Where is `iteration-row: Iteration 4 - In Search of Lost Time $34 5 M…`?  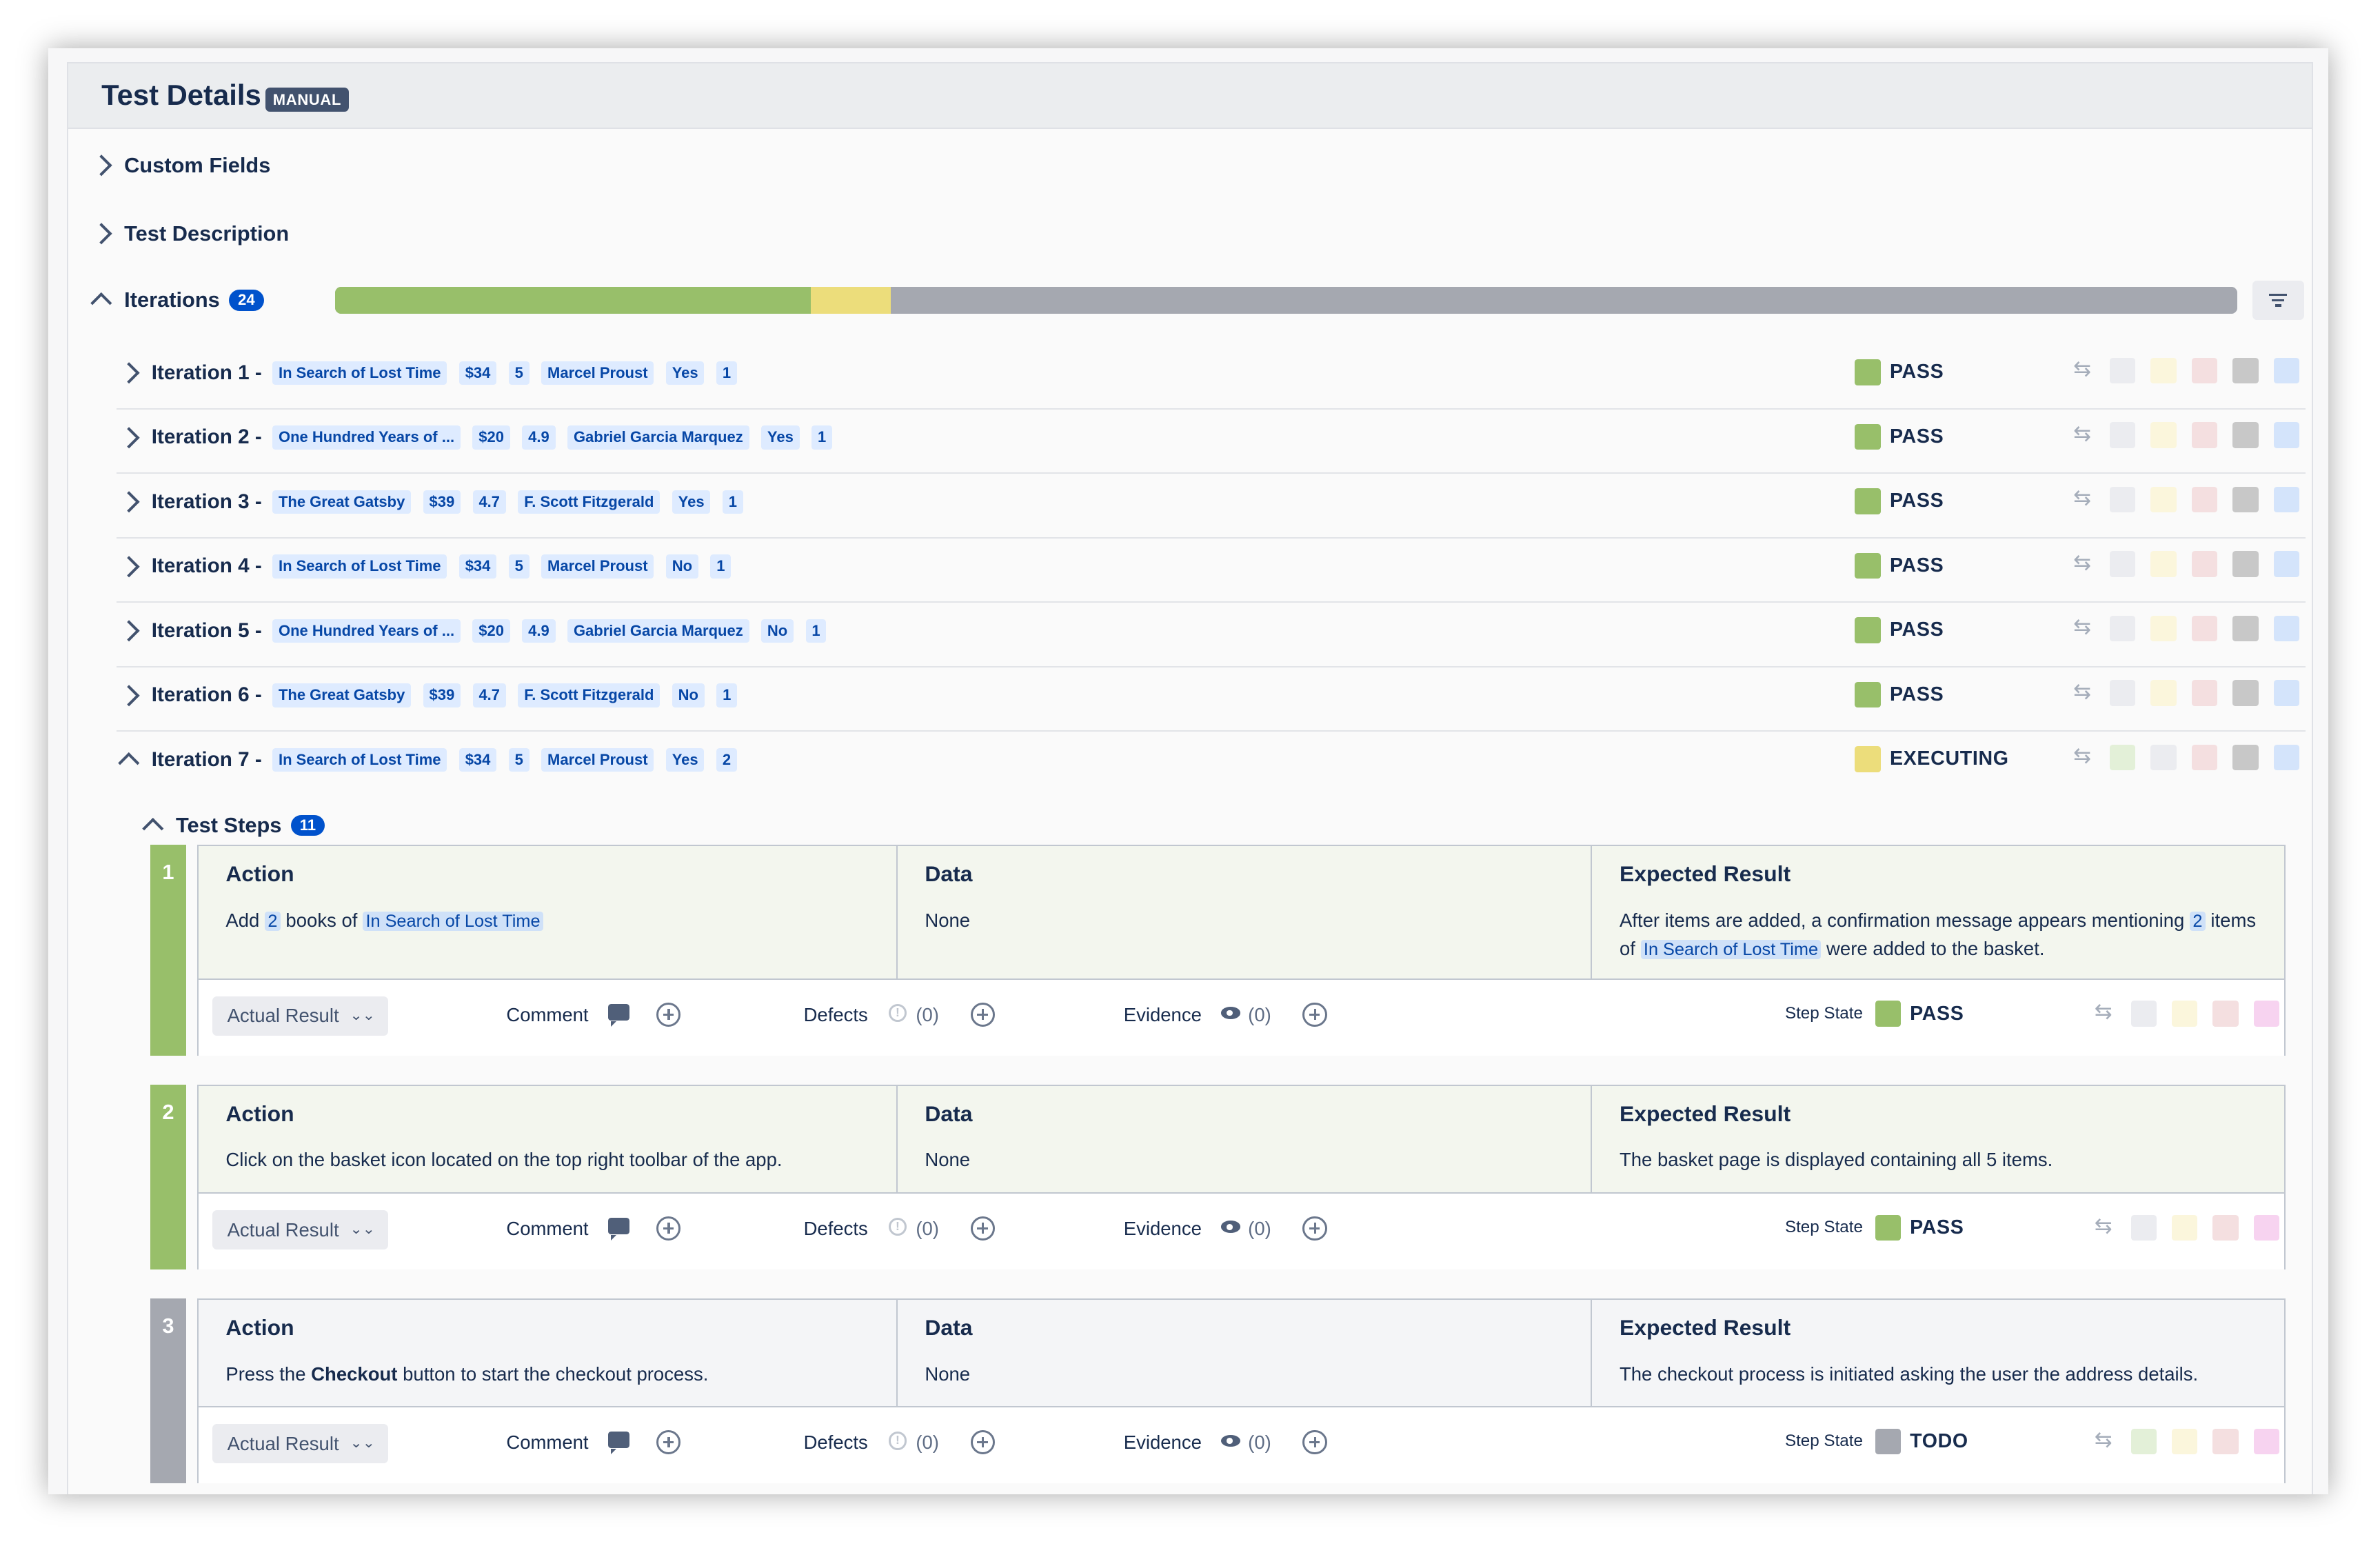 iteration-row: Iteration 4 - In Search of Lost Time $34 5 M… is located at coordinates (1211, 570).